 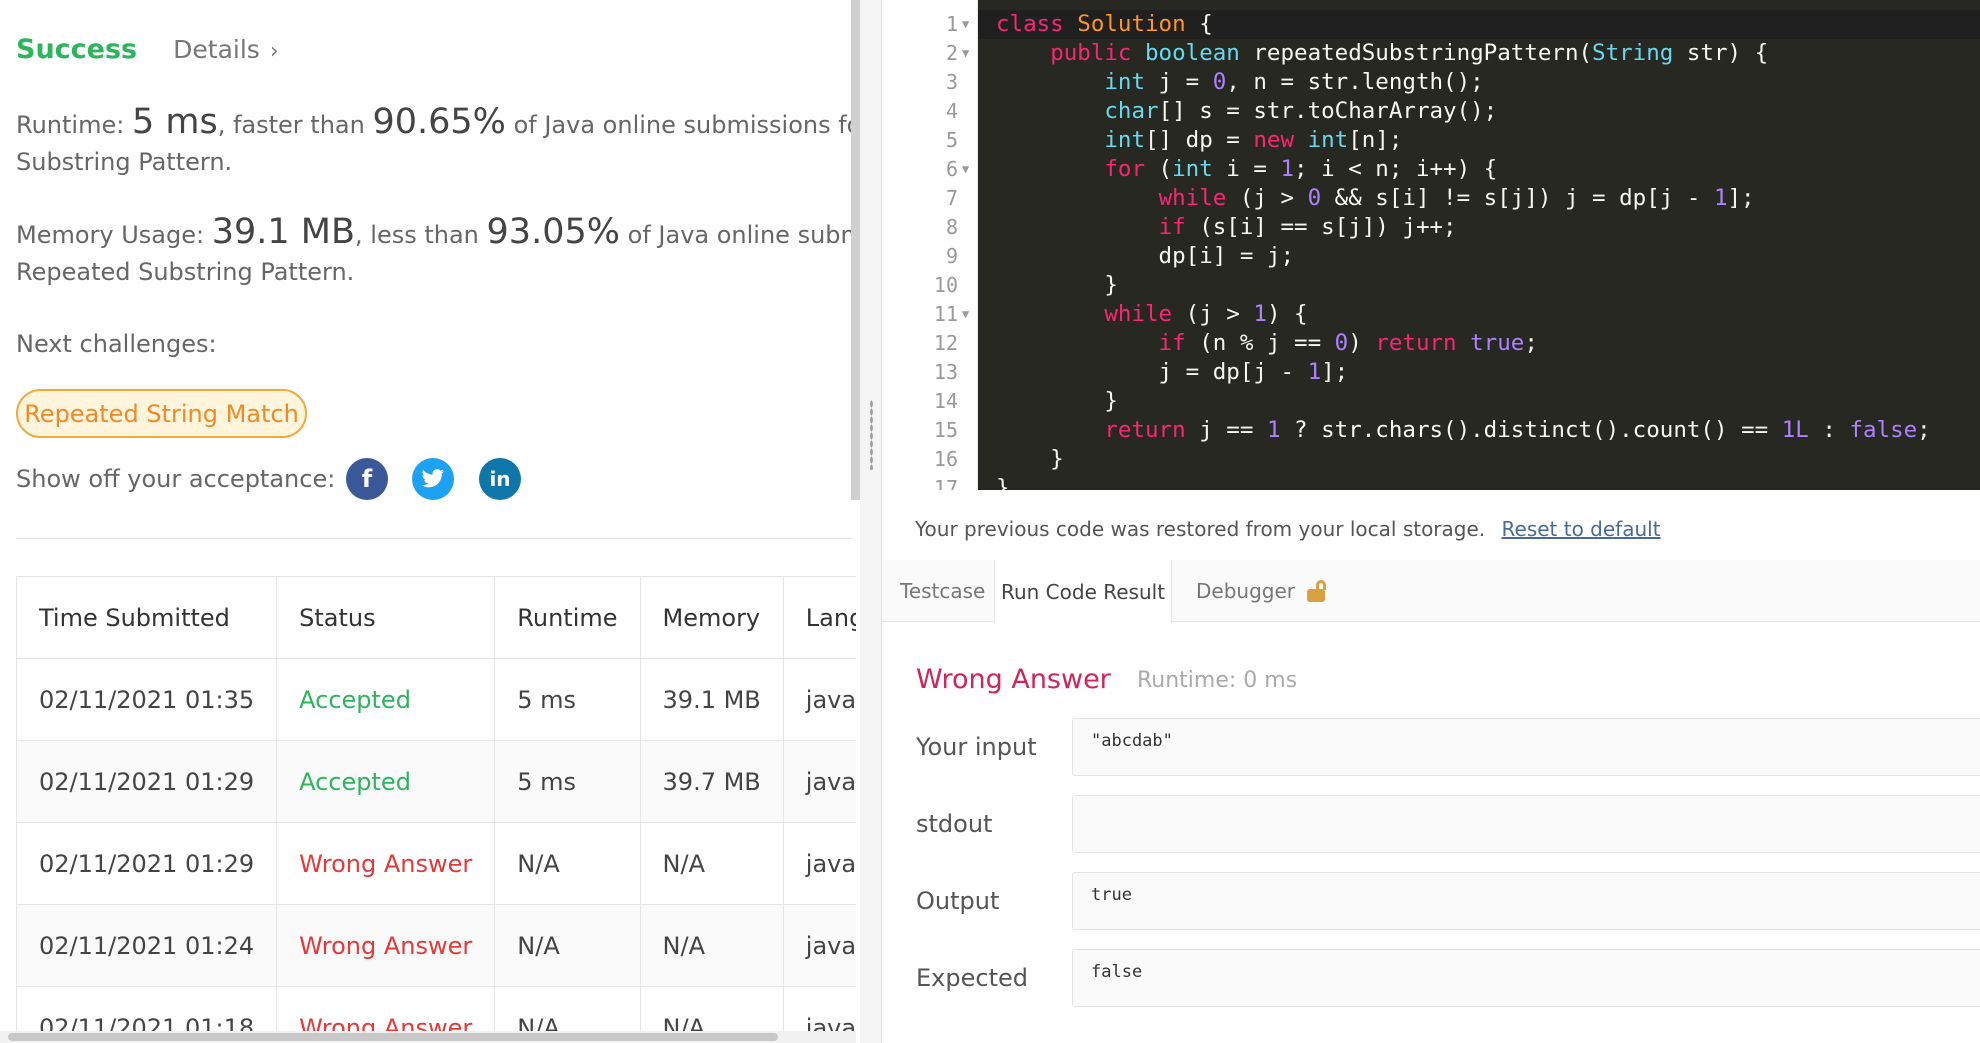 What do you see at coordinates (174, 122) in the screenshot?
I see `runtime-value: 5 ms` at bounding box center [174, 122].